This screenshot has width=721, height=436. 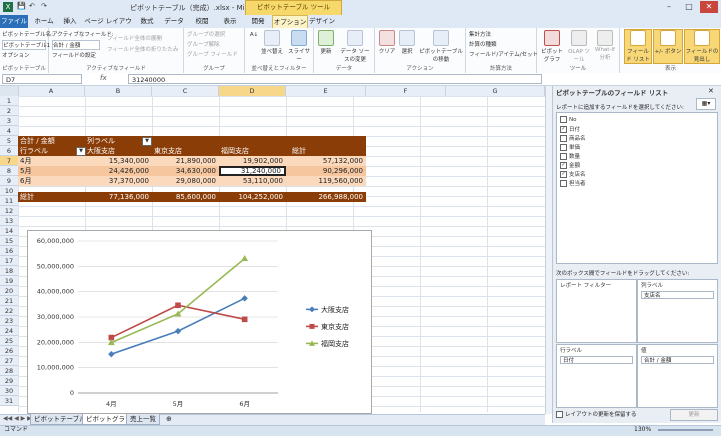 What do you see at coordinates (596, 414) in the screenshot?
I see `defer-update-checkbox: レイアウトの更新を保留する` at bounding box center [596, 414].